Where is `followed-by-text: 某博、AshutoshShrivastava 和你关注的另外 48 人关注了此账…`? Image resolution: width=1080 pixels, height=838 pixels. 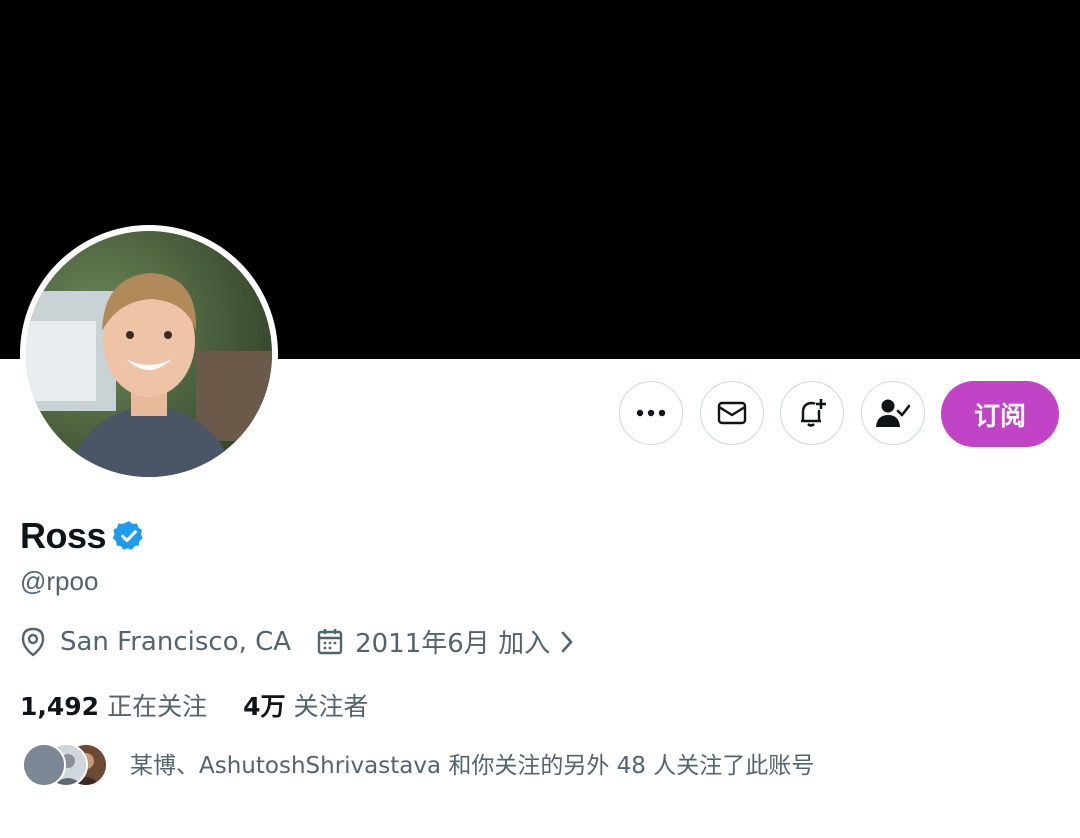 followed-by-text: 某博、AshutoshShrivastava 和你关注的另外 48 人关注了此账… is located at coordinates (472, 766).